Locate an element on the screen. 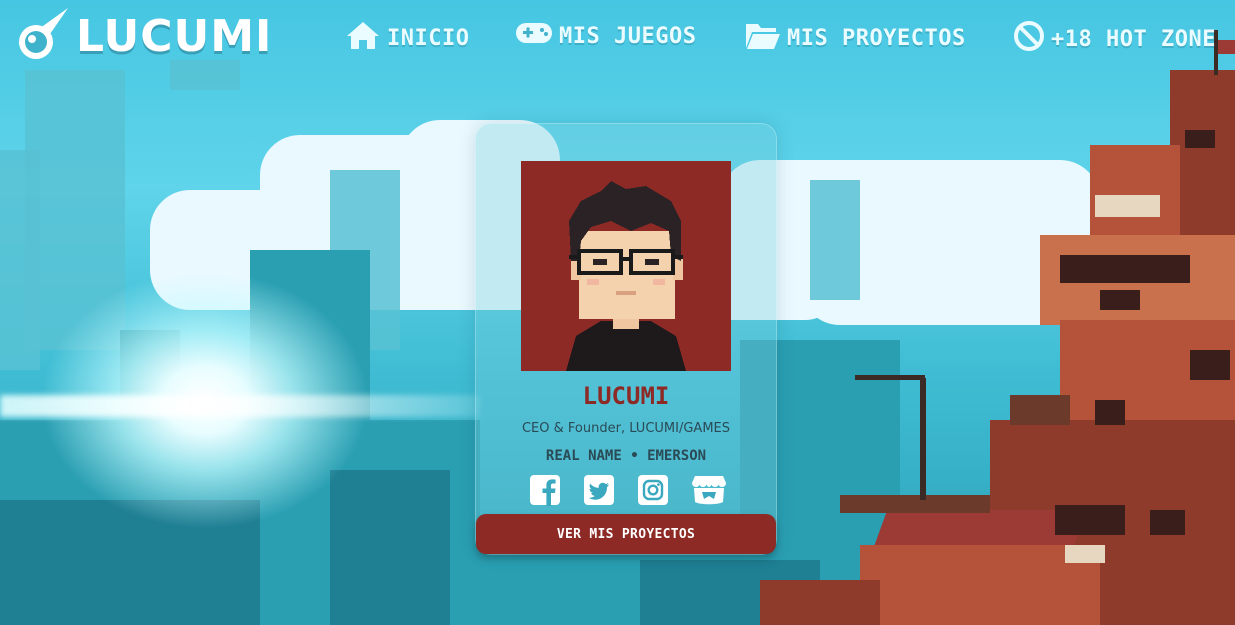 This screenshot has width=1235, height=625. nav-item-label: MIS JUEGOS is located at coordinates (628, 36).